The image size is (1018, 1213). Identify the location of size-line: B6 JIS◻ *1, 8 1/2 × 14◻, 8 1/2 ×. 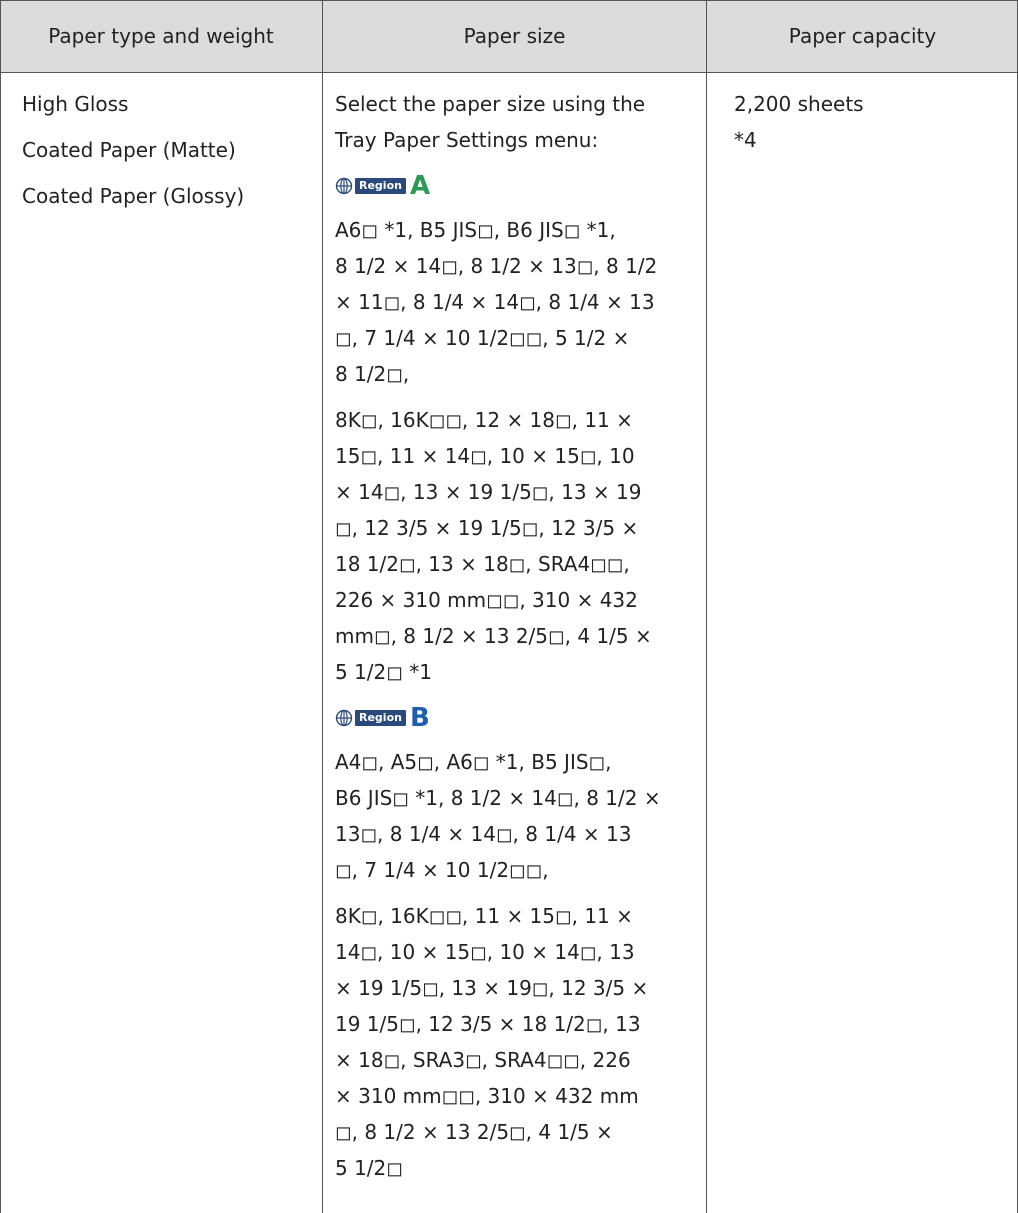
(498, 798).